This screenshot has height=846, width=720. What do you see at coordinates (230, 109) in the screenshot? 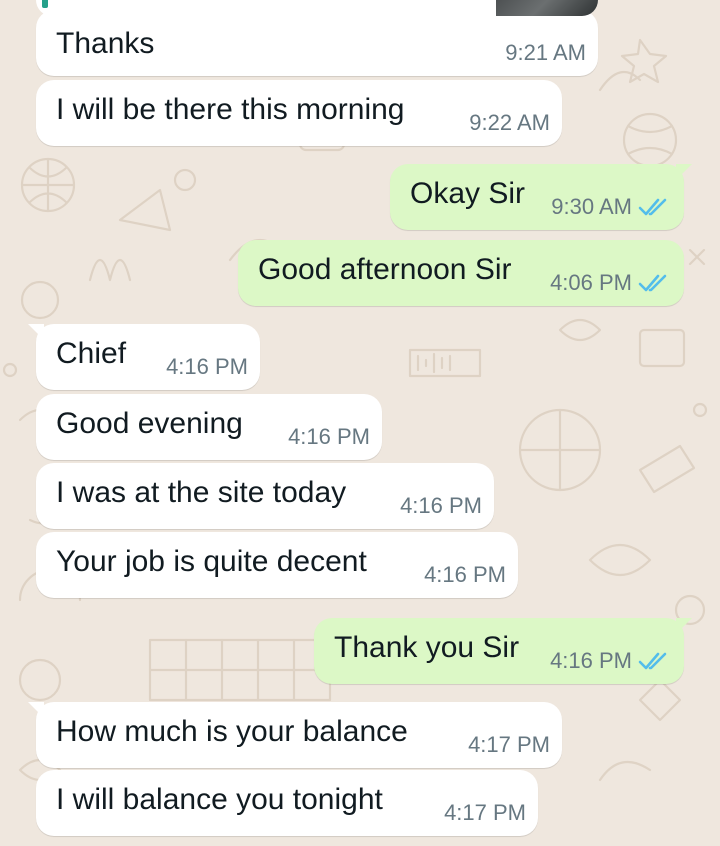
I see `message-text: I will be there this morning` at bounding box center [230, 109].